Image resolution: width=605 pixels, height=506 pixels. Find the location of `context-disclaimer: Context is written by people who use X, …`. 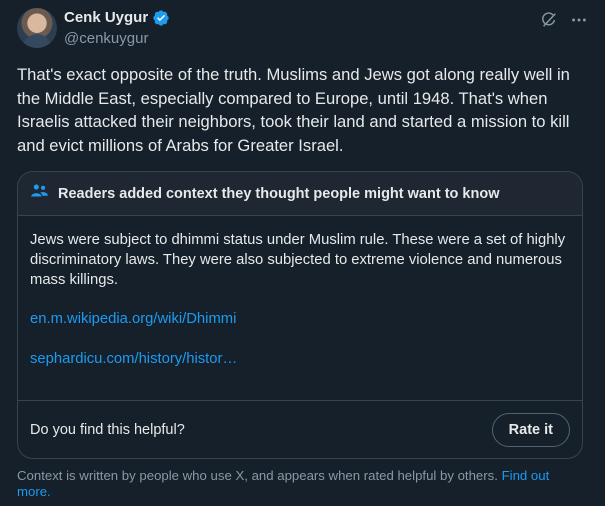

context-disclaimer: Context is written by people who use X, … is located at coordinates (297, 484).